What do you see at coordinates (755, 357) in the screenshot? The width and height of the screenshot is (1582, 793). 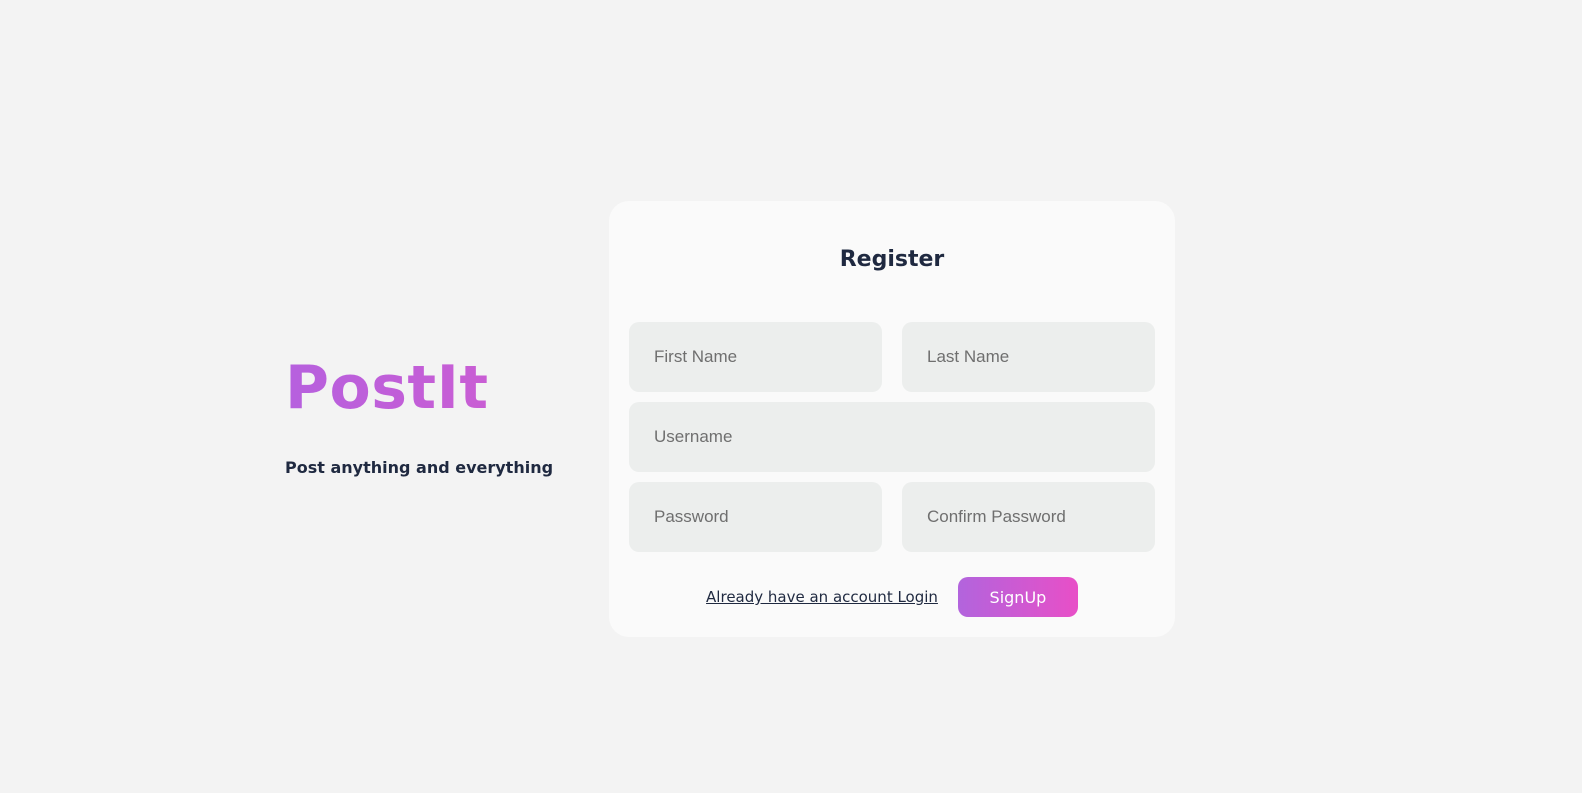 I see `first-name-field` at bounding box center [755, 357].